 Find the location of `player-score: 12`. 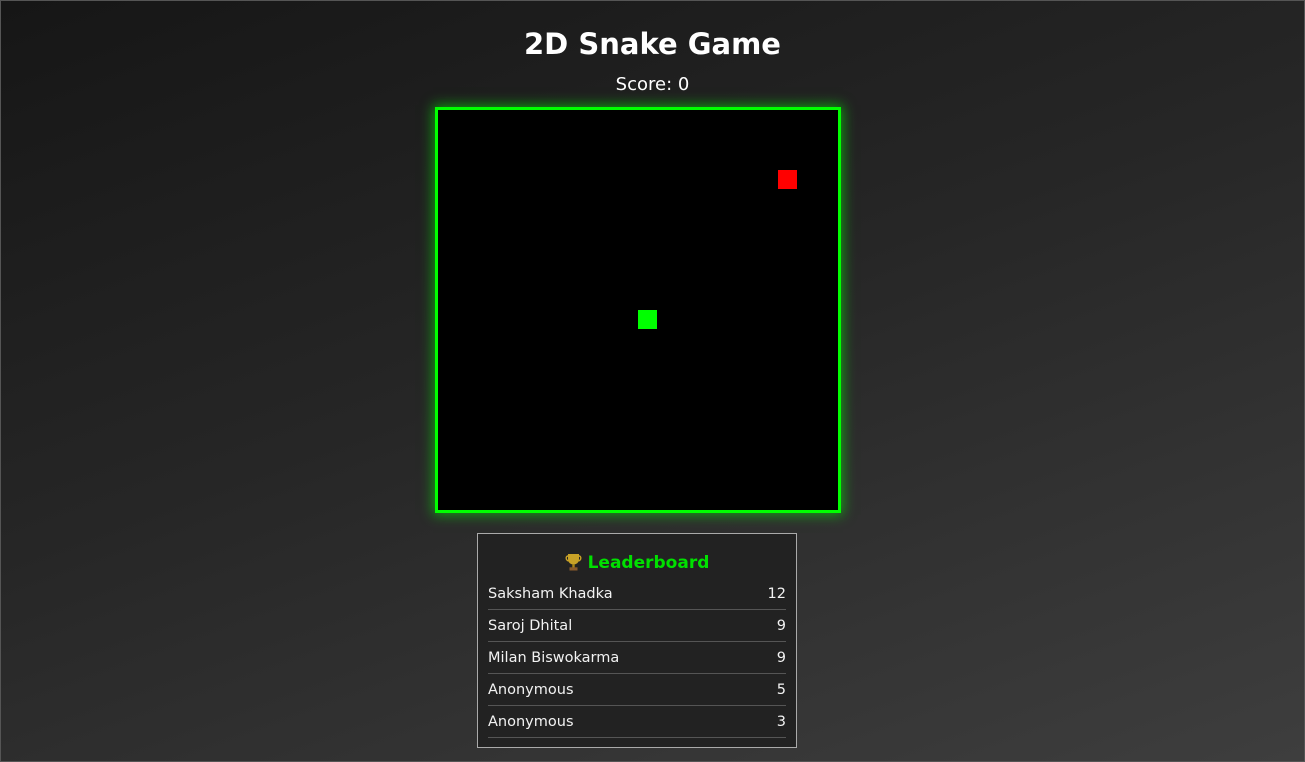

player-score: 12 is located at coordinates (776, 593).